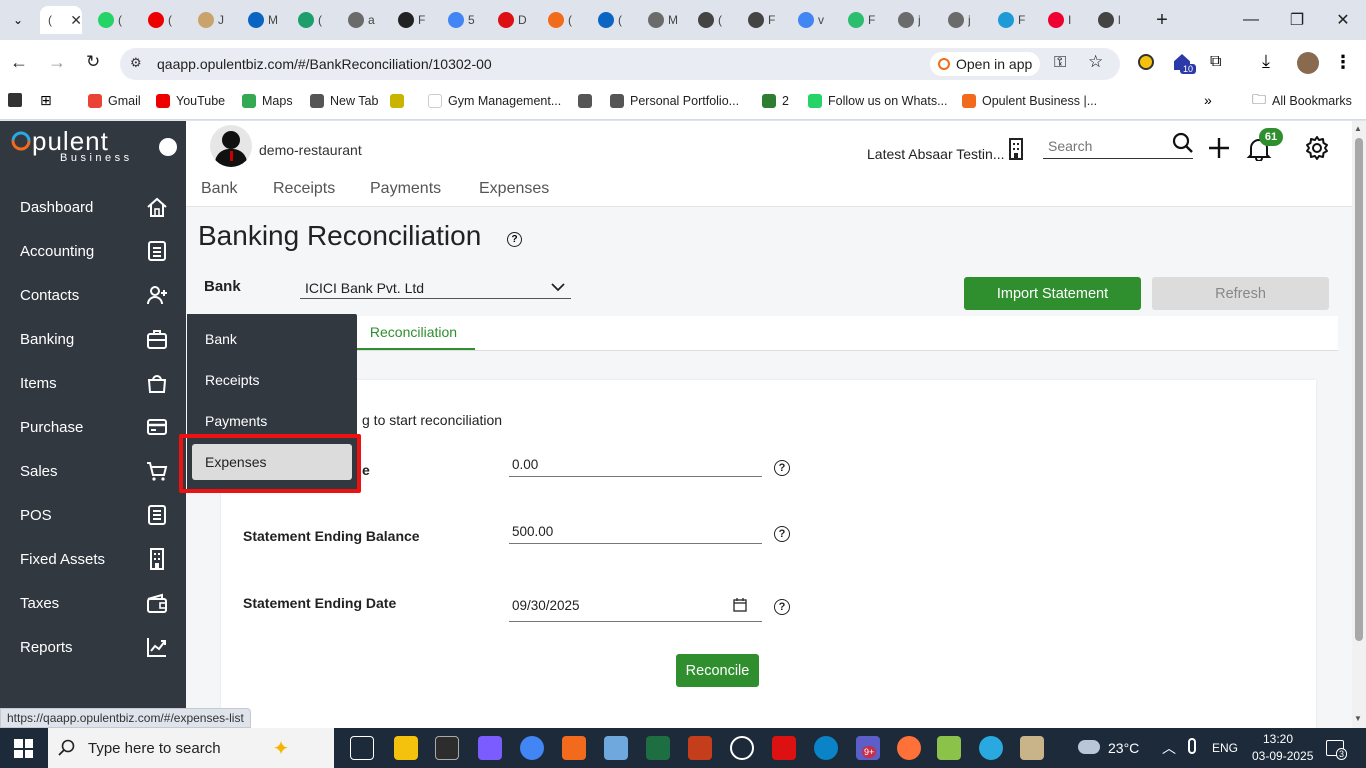 The width and height of the screenshot is (1366, 768). Describe the element at coordinates (93, 603) in the screenshot. I see `sidebar-item-taxes: Taxes` at that location.